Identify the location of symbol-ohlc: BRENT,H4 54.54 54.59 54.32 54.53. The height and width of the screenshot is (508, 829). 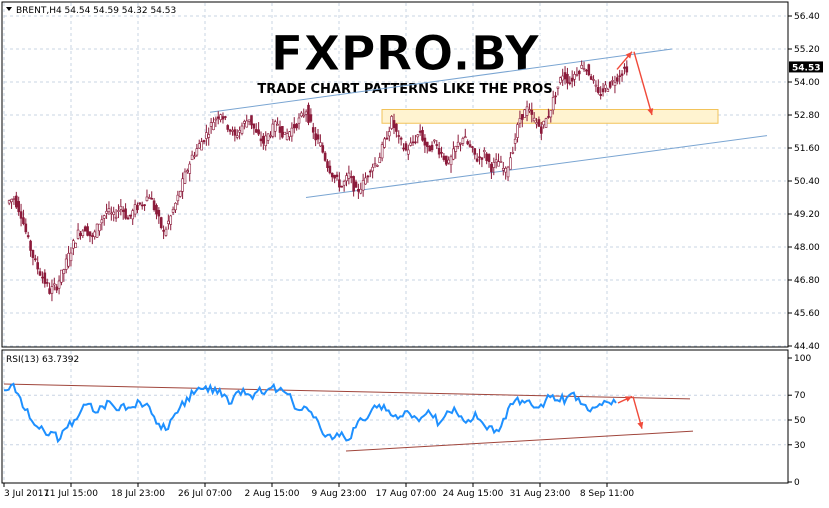
(96, 11).